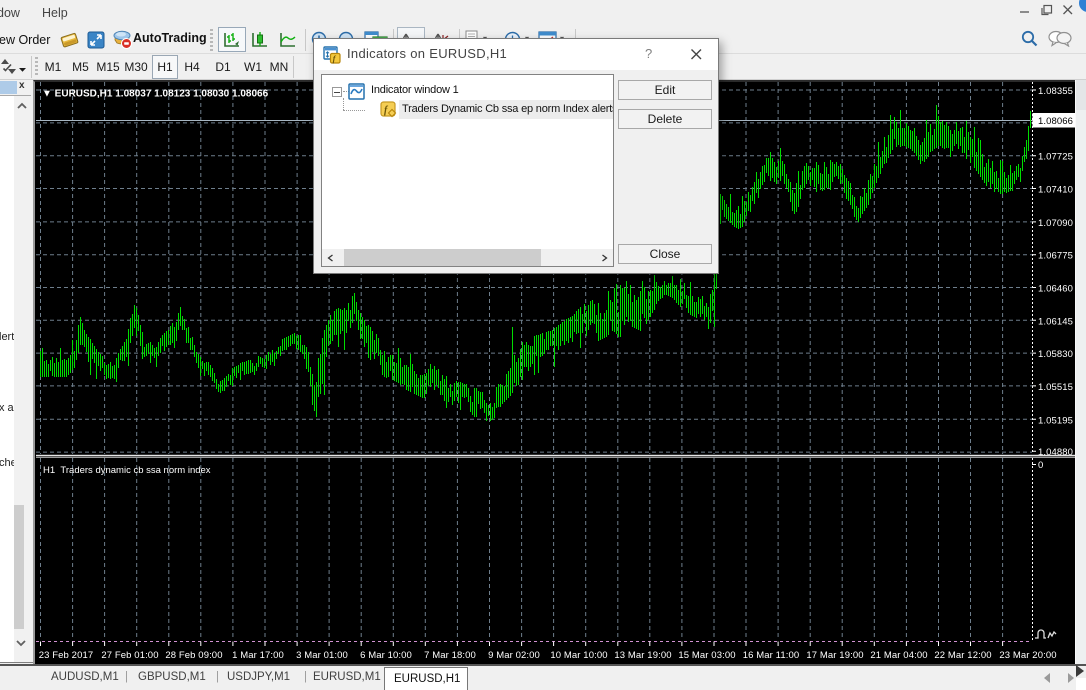  I want to click on svg-text: 17 Mar 19:00, so click(834, 655).